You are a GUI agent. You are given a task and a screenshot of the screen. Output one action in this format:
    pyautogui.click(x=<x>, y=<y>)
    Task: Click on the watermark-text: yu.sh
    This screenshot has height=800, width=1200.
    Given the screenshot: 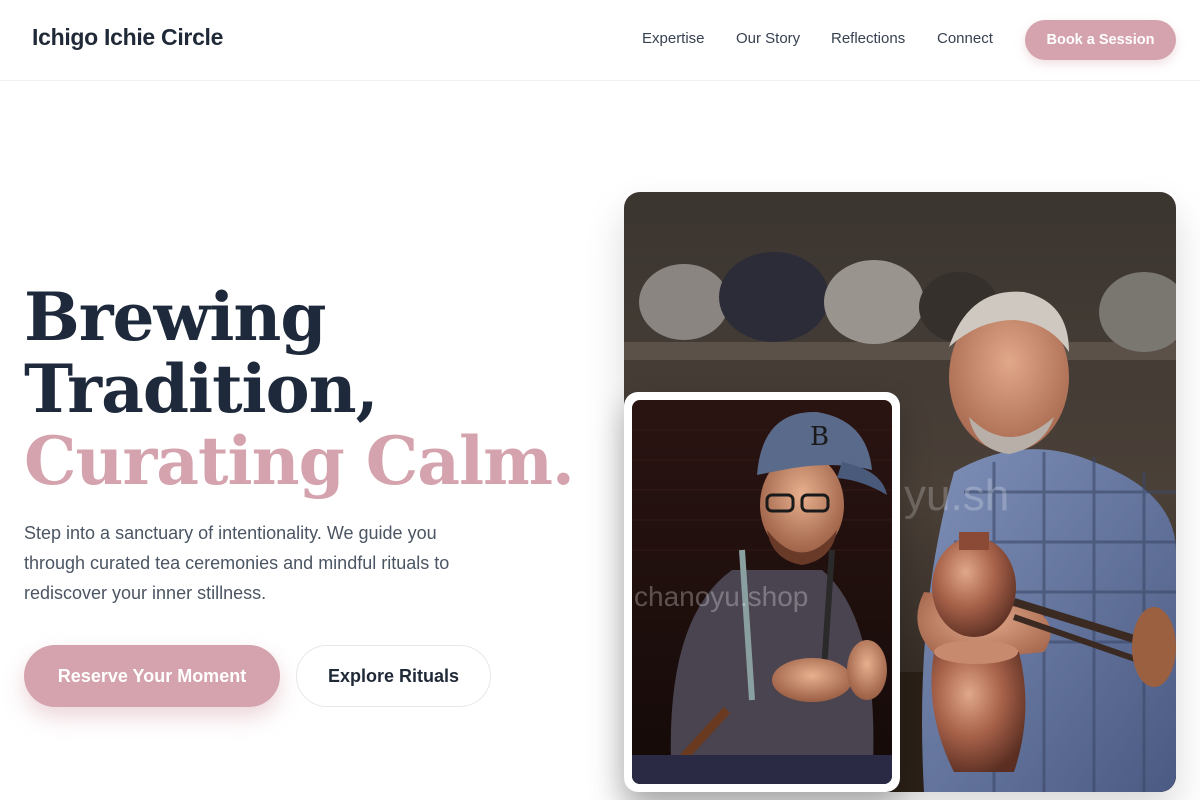 What is the action you would take?
    pyautogui.click(x=956, y=495)
    